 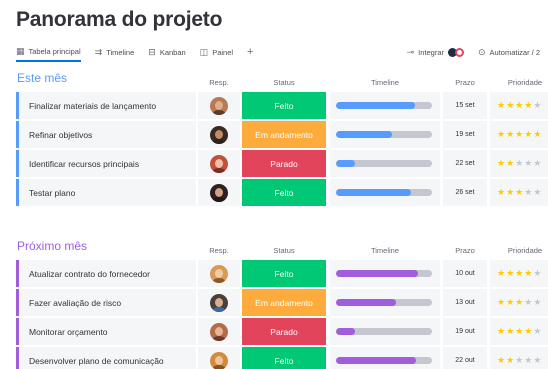 What do you see at coordinates (284, 134) in the screenshot?
I see `status-badge: Em andamento` at bounding box center [284, 134].